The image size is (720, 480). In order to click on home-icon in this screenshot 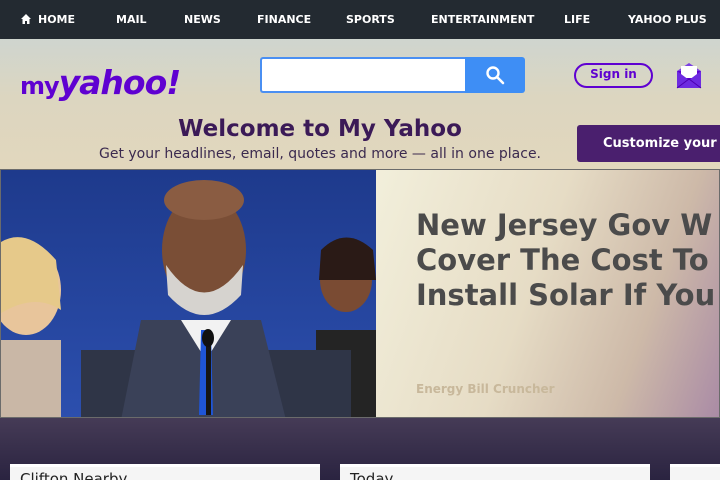, I will do `click(26, 19)`.